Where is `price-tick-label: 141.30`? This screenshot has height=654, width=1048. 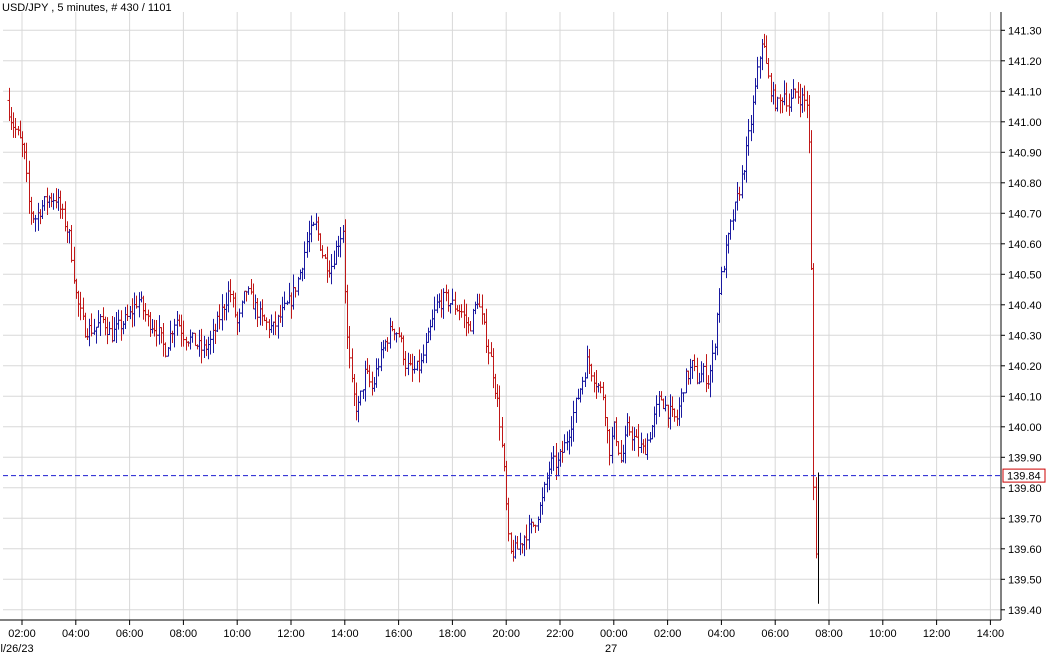 price-tick-label: 141.30 is located at coordinates (1025, 31).